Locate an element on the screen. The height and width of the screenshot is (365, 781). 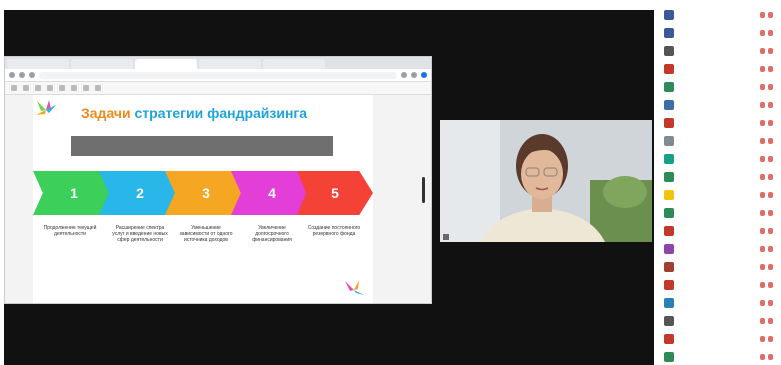
page-scrollbar is located at coordinates (423, 190).